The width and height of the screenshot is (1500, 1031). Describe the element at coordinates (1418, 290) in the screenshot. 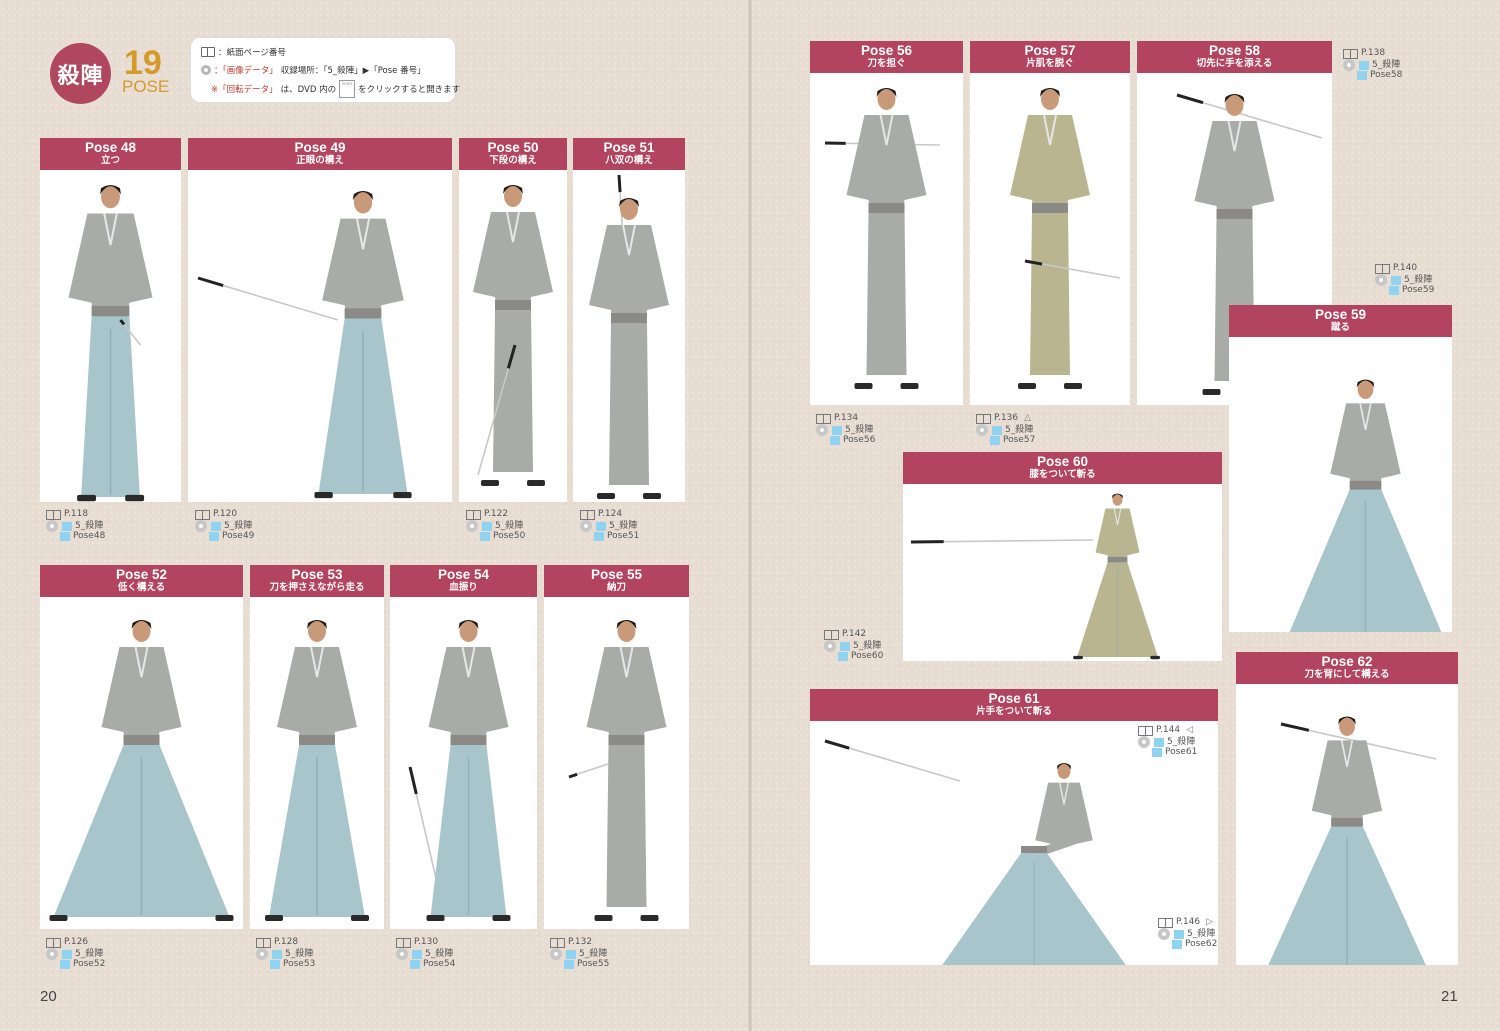

I see `file-name: Pose59` at that location.